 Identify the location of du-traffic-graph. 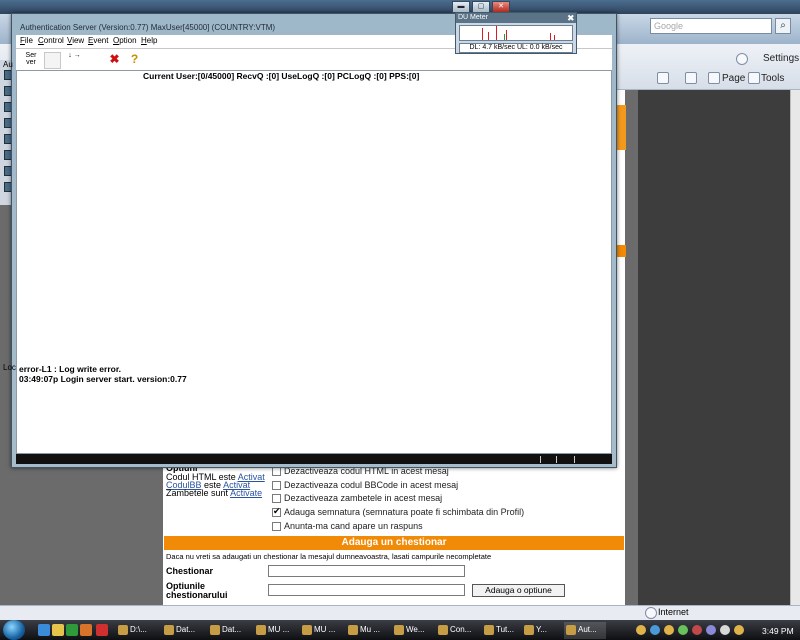
(516, 33).